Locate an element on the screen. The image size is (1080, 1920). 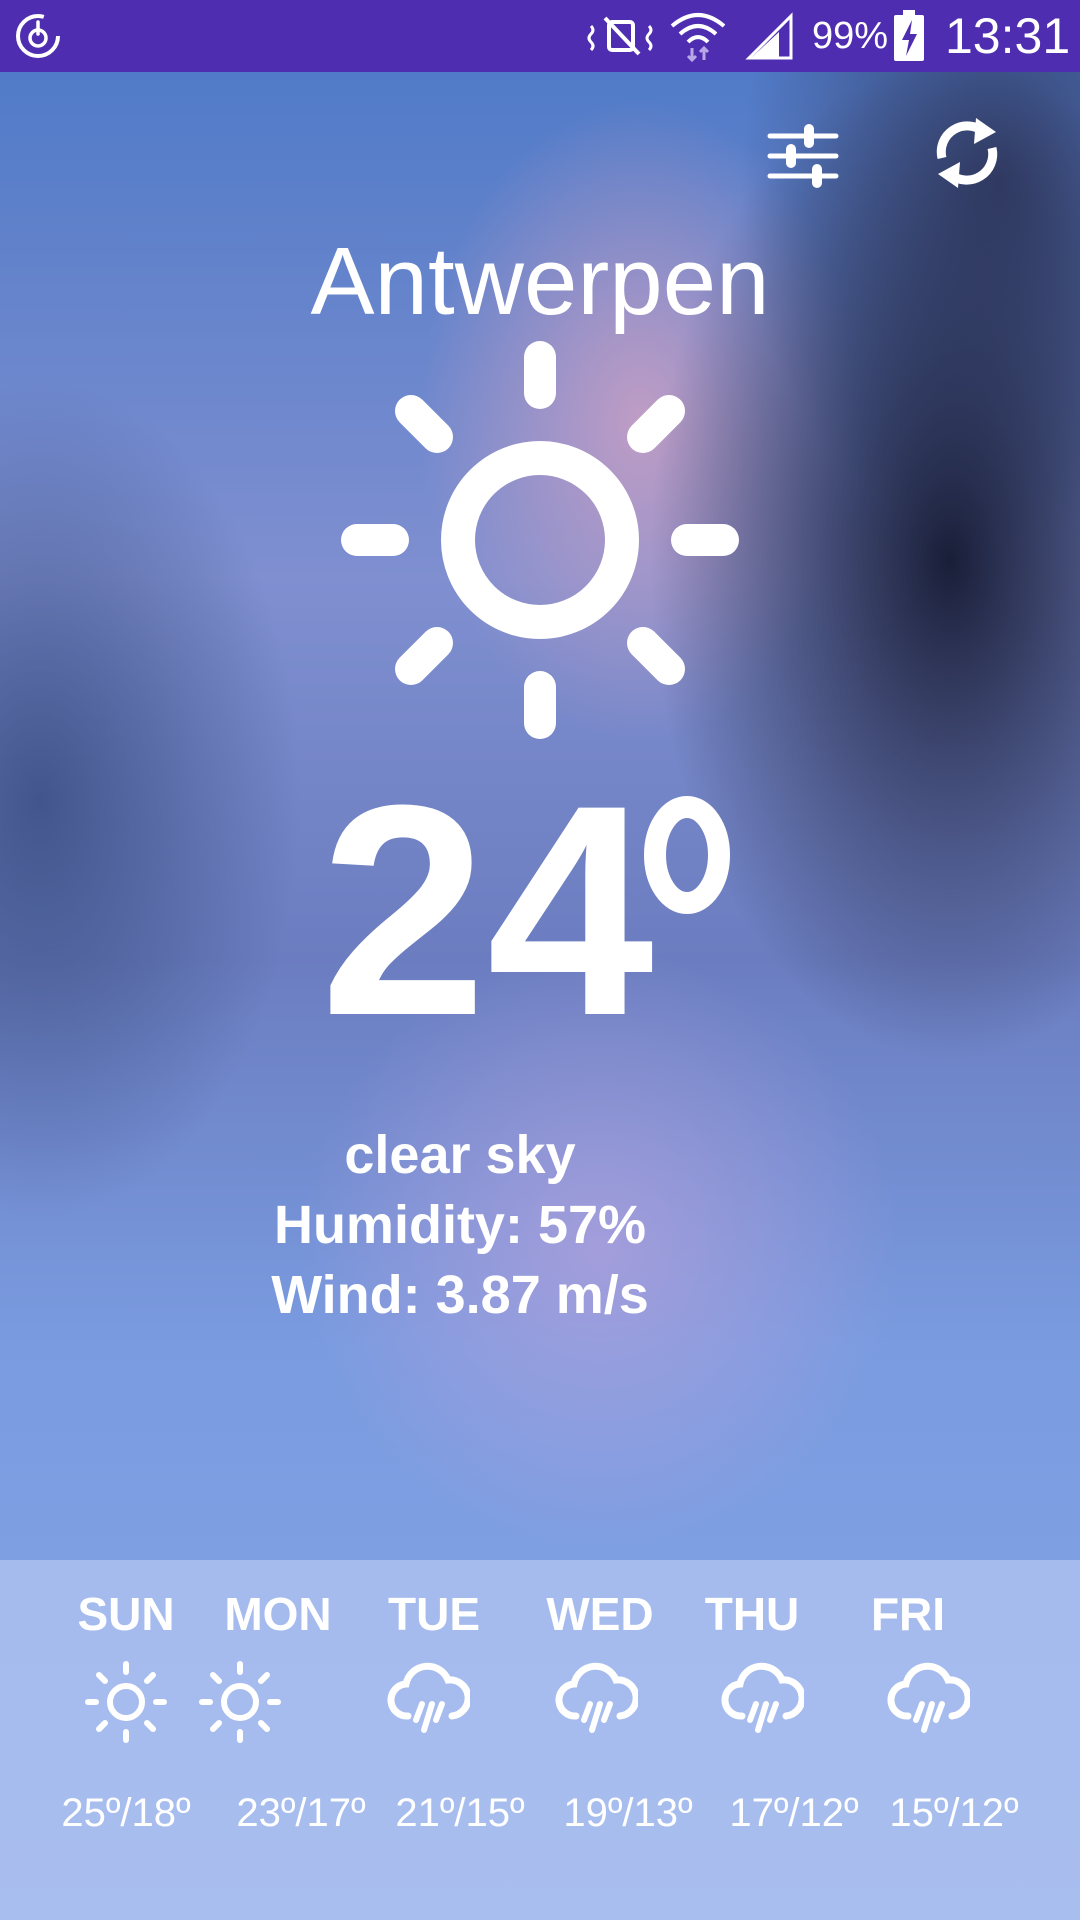
forecast-day-name: MON is located at coordinates (278, 1614).